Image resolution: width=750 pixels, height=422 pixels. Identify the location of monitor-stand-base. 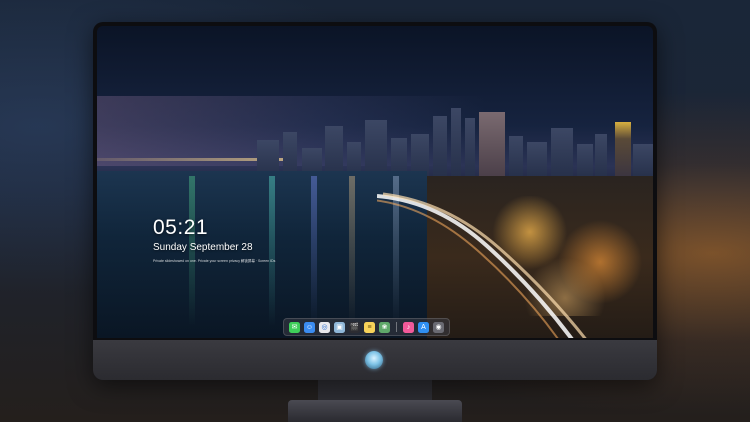
(375, 411).